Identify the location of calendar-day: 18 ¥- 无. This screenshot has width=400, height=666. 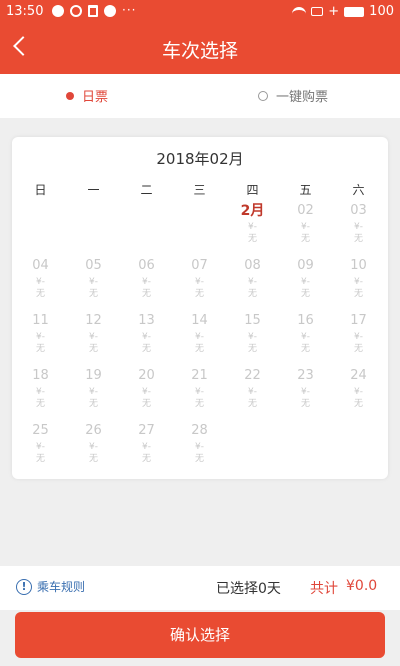
(40, 396).